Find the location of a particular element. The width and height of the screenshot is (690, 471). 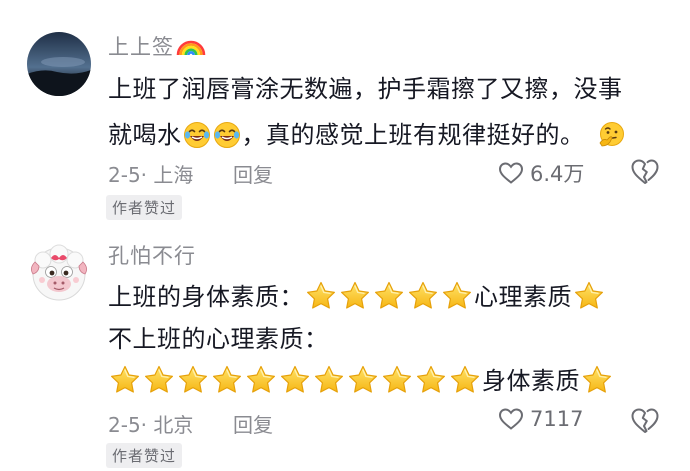

comment-line: 身体素质 is located at coordinates (388, 381).